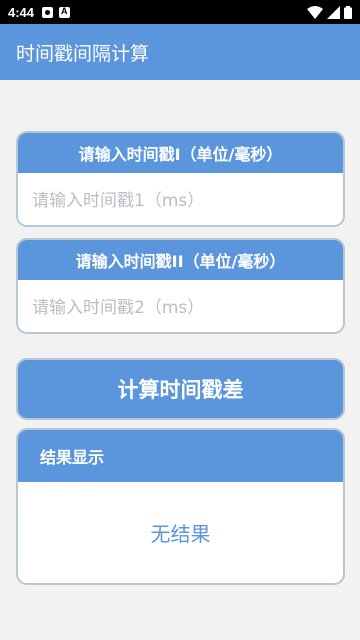 The width and height of the screenshot is (360, 640). I want to click on app-bar: 时间戳间隔计算, so click(180, 52).